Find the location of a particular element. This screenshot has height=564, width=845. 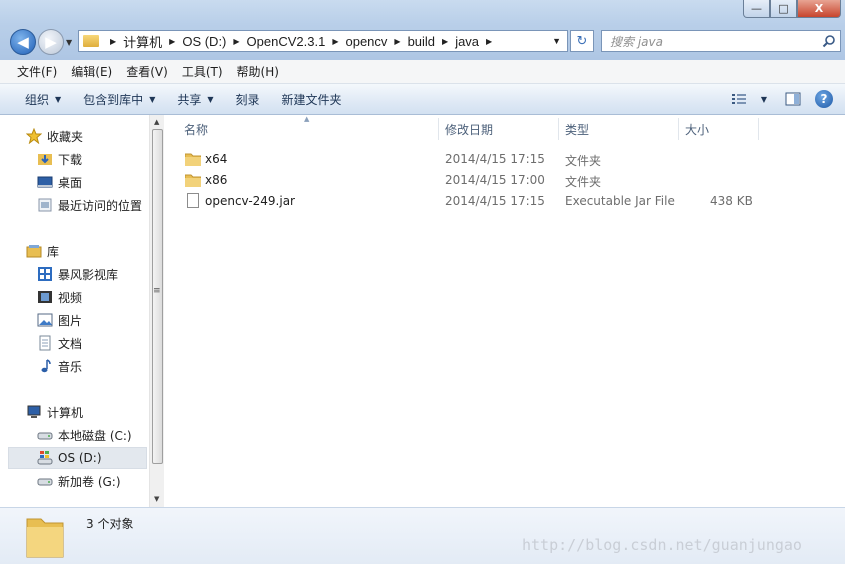

menu-help: 帮助(H) is located at coordinates (258, 71).